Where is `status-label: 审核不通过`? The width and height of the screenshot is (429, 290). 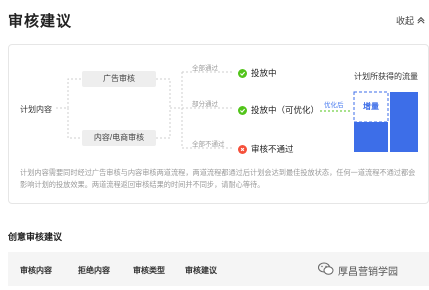 status-label: 审核不通过 is located at coordinates (272, 149).